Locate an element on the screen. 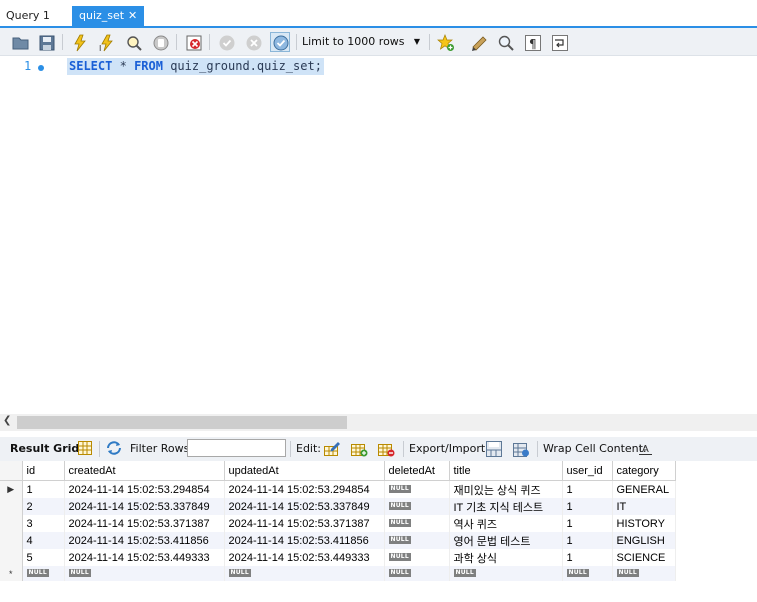 The image size is (757, 602). result-grid-tab: Result Grid is located at coordinates (44, 449).